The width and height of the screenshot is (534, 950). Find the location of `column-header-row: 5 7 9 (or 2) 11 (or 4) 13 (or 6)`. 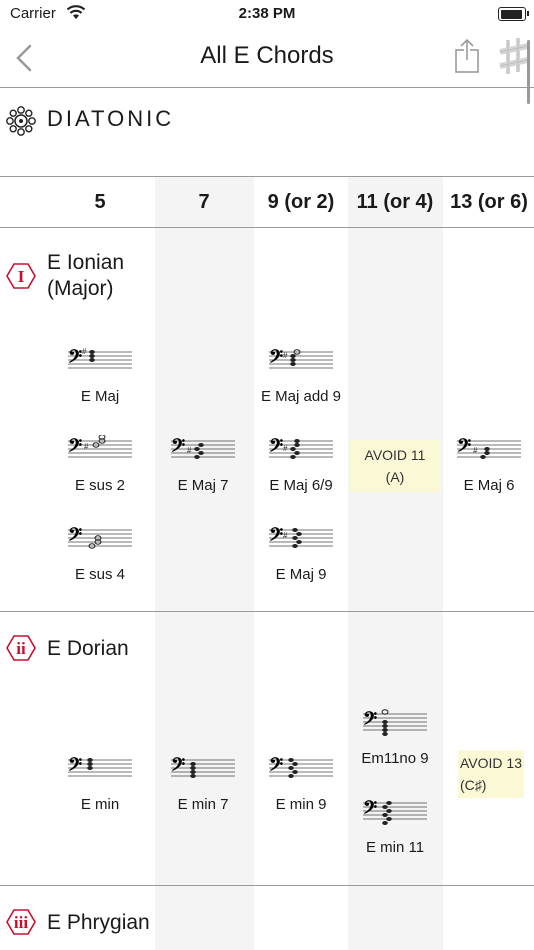

column-header-row: 5 7 9 (or 2) 11 (or 4) 13 (or 6) is located at coordinates (267, 202).